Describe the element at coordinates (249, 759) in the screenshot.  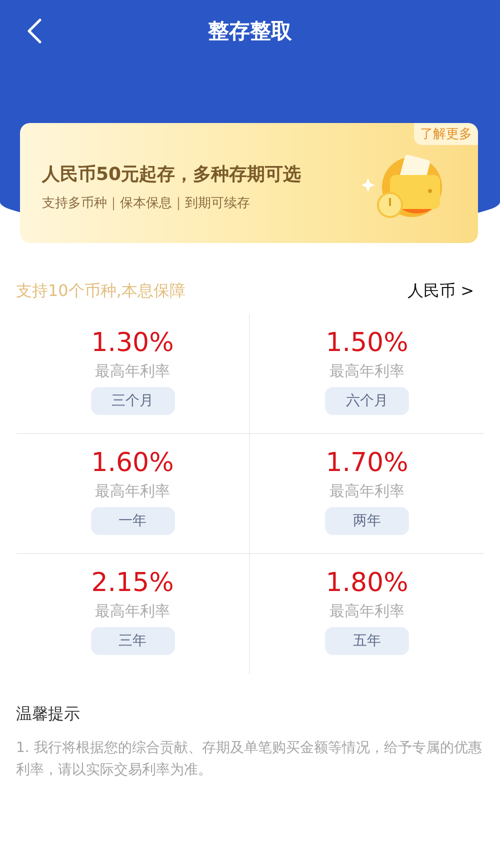
I see `tips-text: 1. 我行将根据您的综合贡献、存期及单笔购买金额等情况，给予专属的优惠利率，请以实际交易利率为准。` at that location.